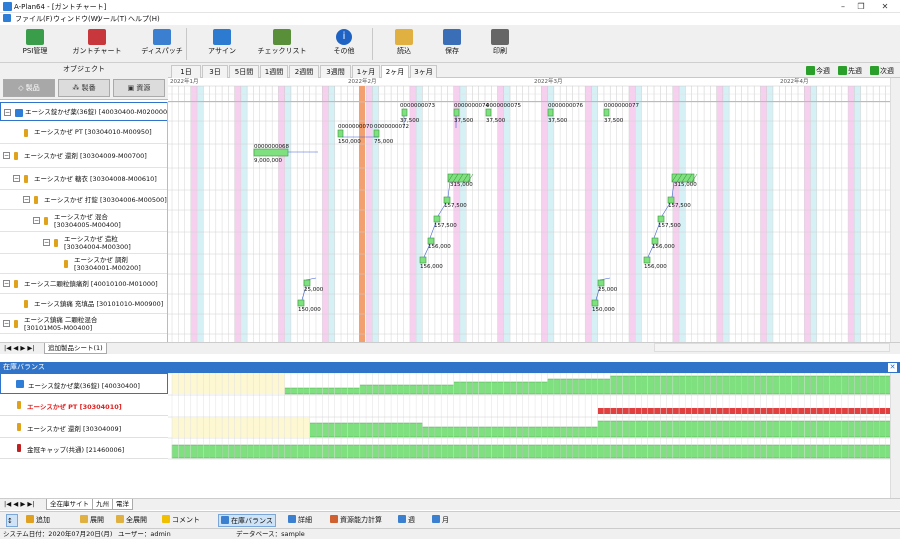 Image resolution: width=900 pixels, height=539 pixels. Describe the element at coordinates (12, 520) in the screenshot. I see `select-tool-button: ↕` at that location.